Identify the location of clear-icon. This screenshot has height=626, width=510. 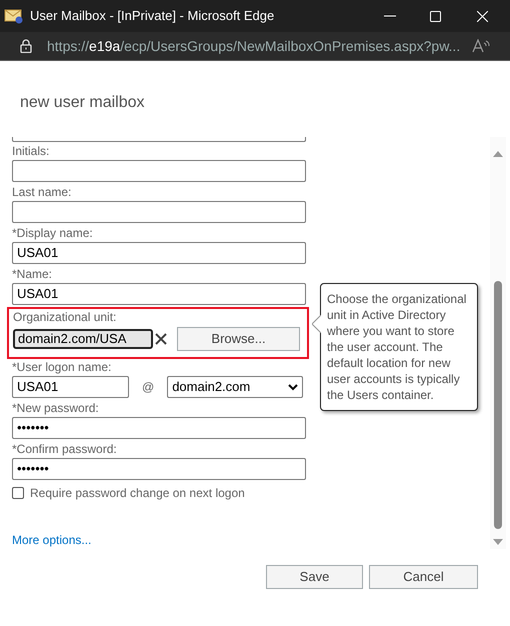
(161, 339).